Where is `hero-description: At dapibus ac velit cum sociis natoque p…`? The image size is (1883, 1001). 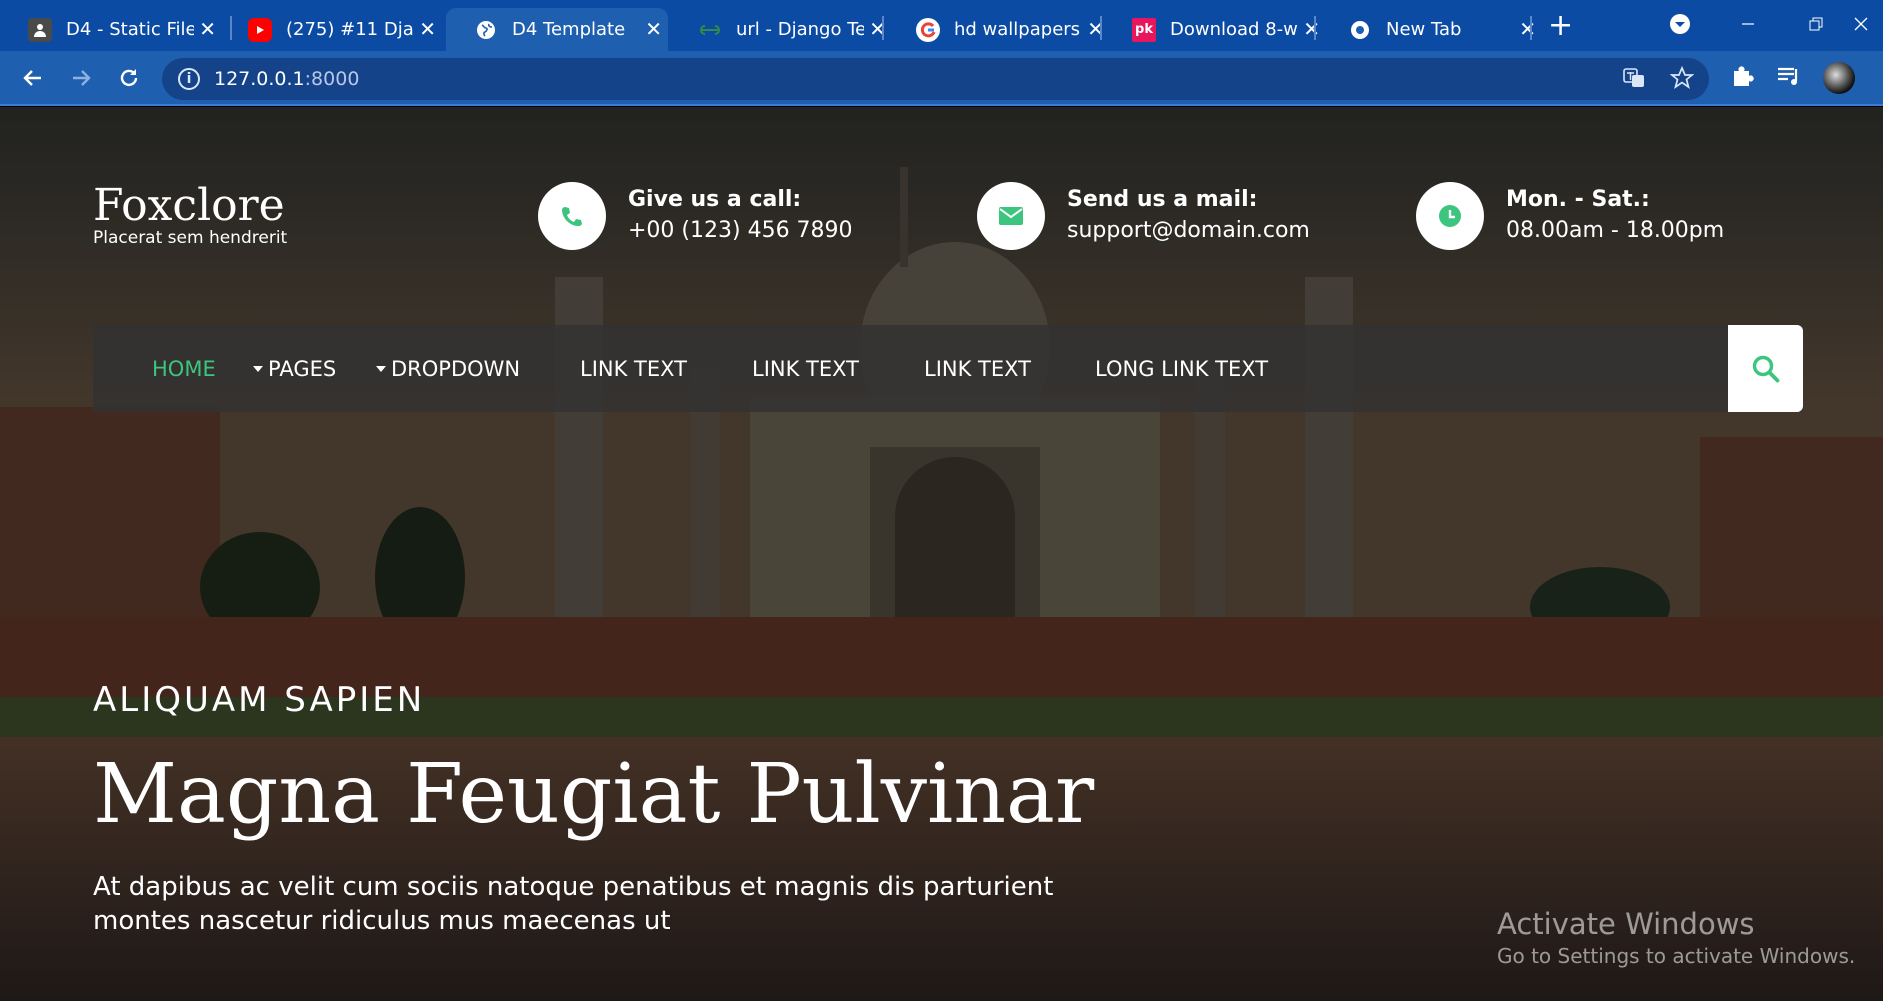 hero-description: At dapibus ac velit cum sociis natoque p… is located at coordinates (593, 904).